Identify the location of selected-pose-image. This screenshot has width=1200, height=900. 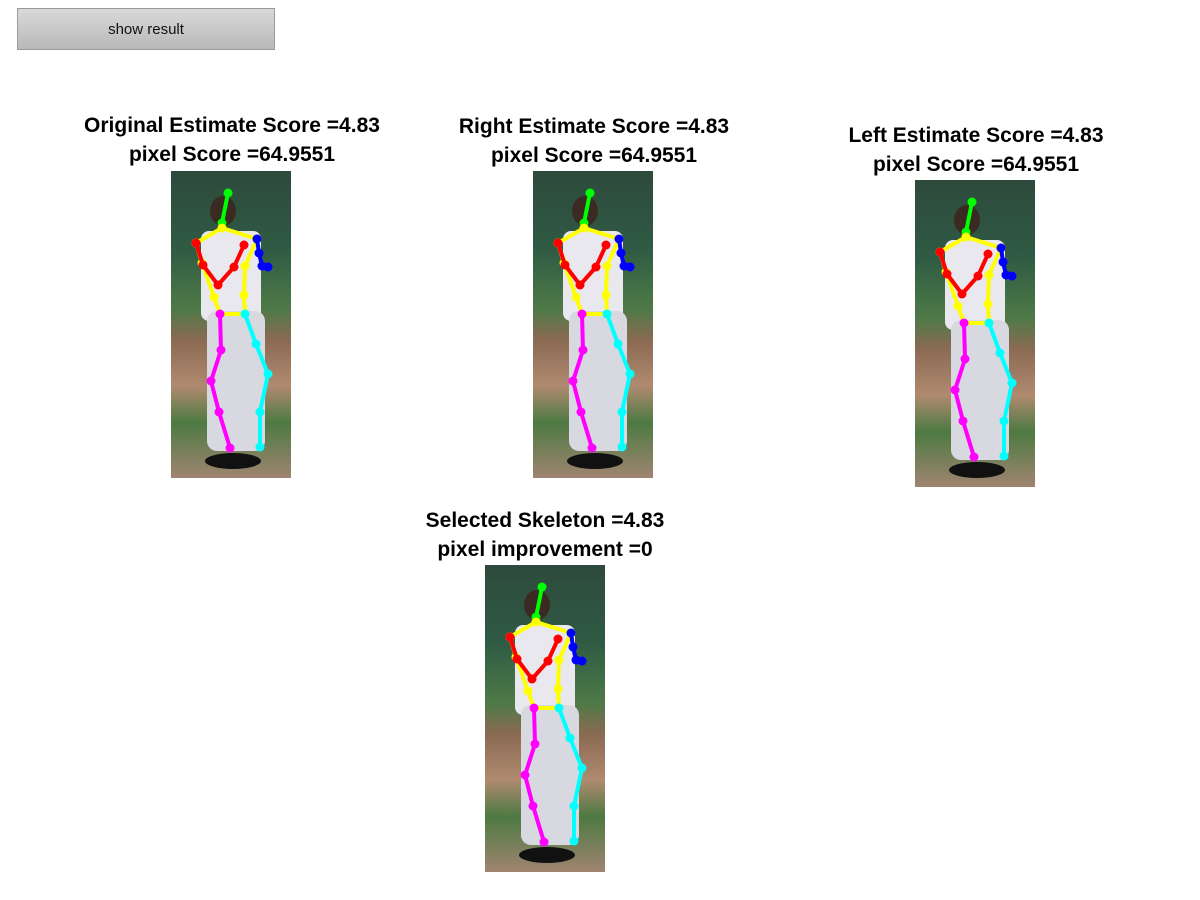
(545, 718).